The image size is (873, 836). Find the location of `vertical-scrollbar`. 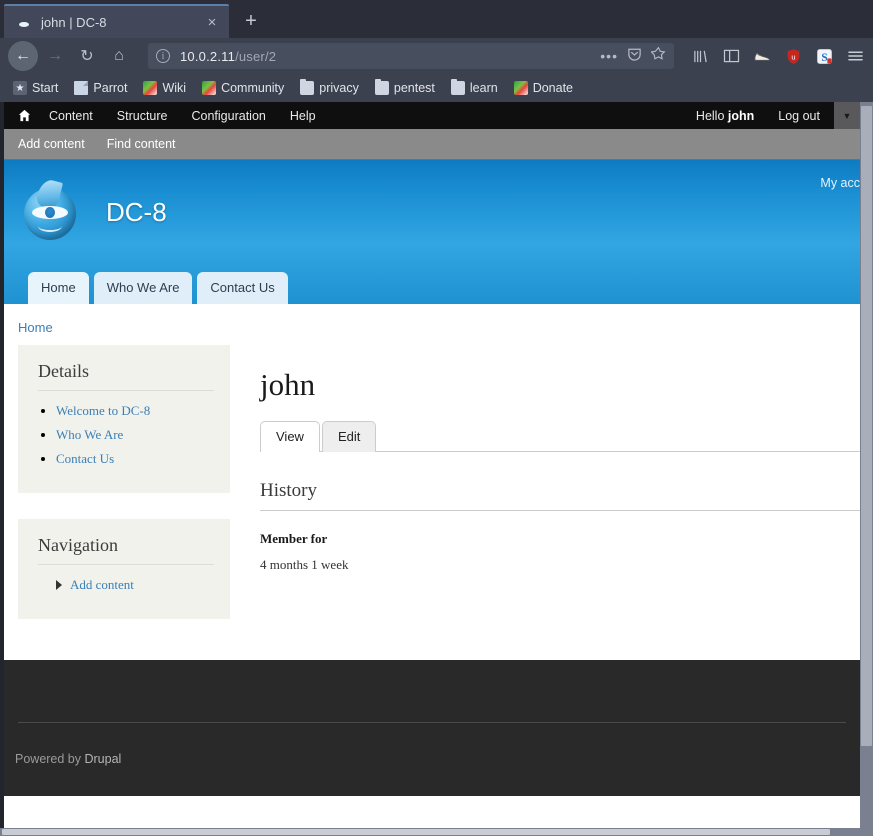

vertical-scrollbar is located at coordinates (866, 465).